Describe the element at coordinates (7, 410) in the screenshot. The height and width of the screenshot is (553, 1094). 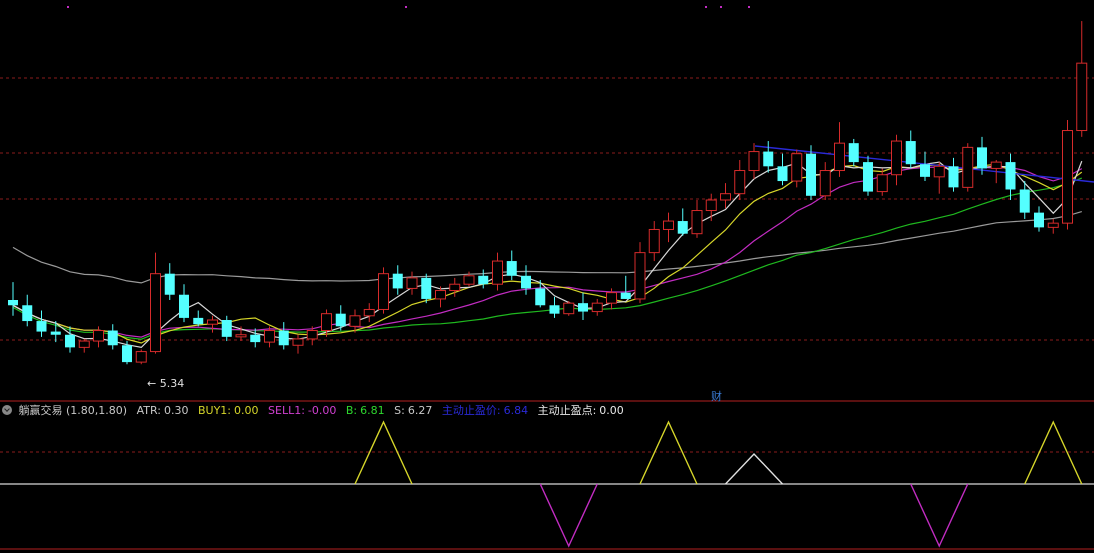
I see `settings-icon` at that location.